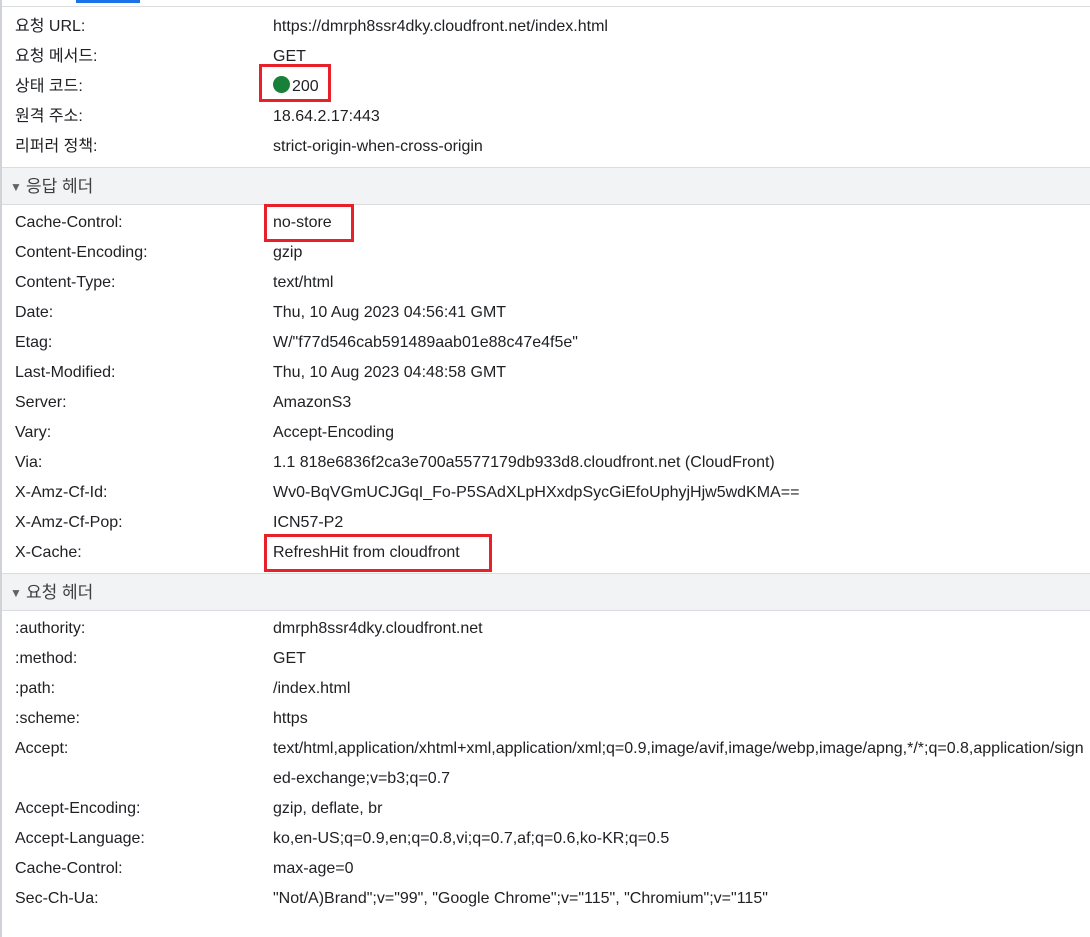  Describe the element at coordinates (65, 372) in the screenshot. I see `header-key: Last-Modified:` at that location.